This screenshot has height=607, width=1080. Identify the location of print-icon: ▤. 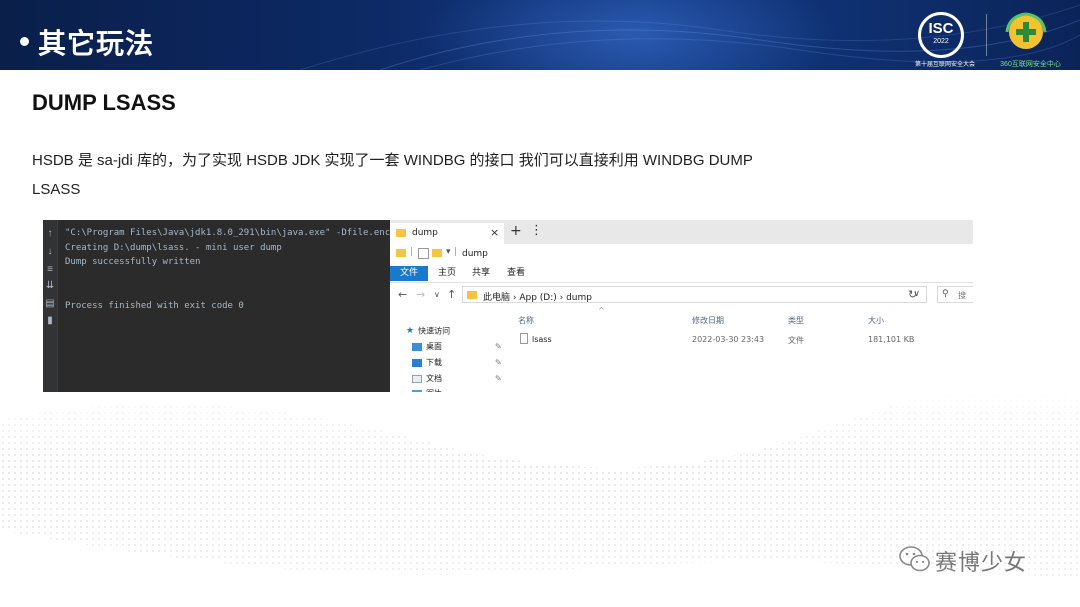
(50, 304).